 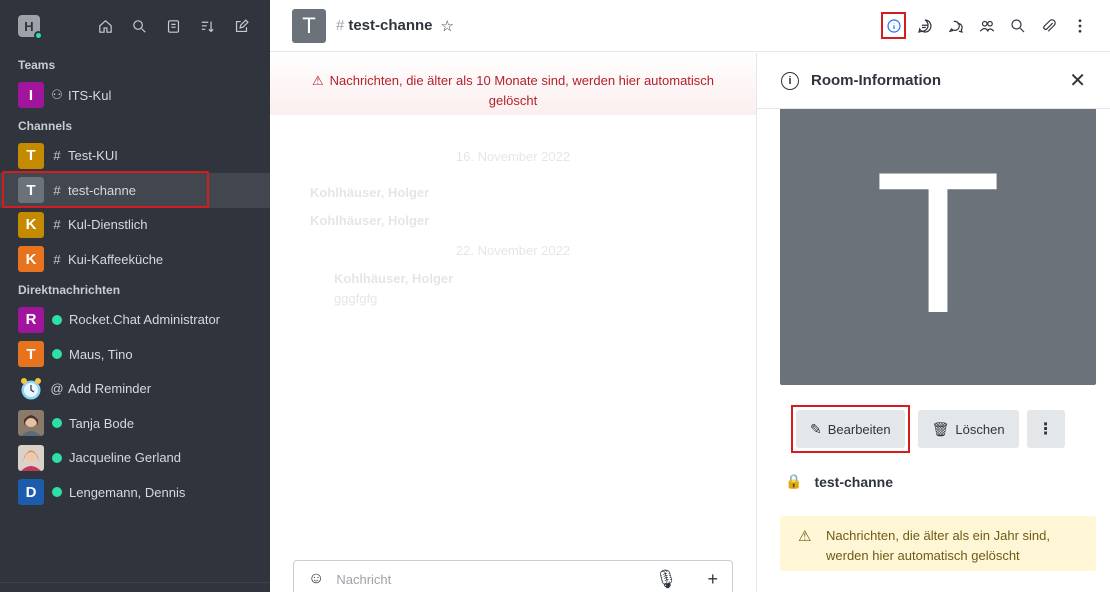 What do you see at coordinates (37, 65) in the screenshot?
I see `section-teams: Teams` at bounding box center [37, 65].